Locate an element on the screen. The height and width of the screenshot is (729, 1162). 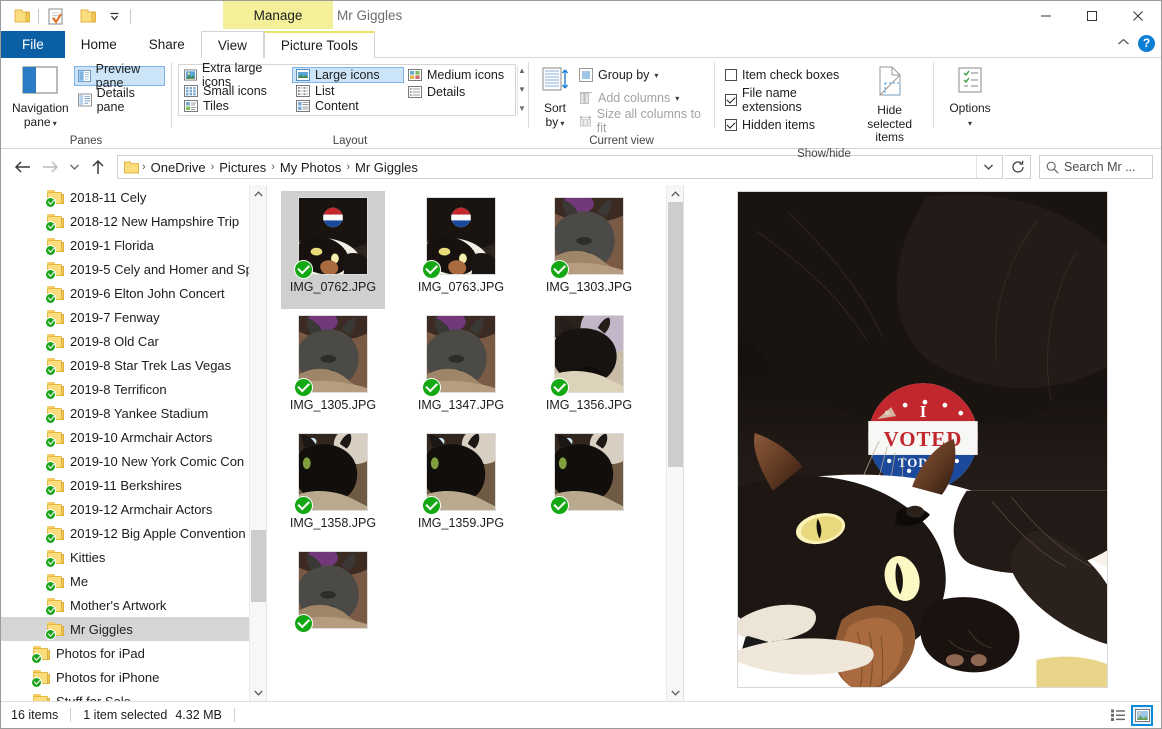
tab-view: View is located at coordinates (232, 44).